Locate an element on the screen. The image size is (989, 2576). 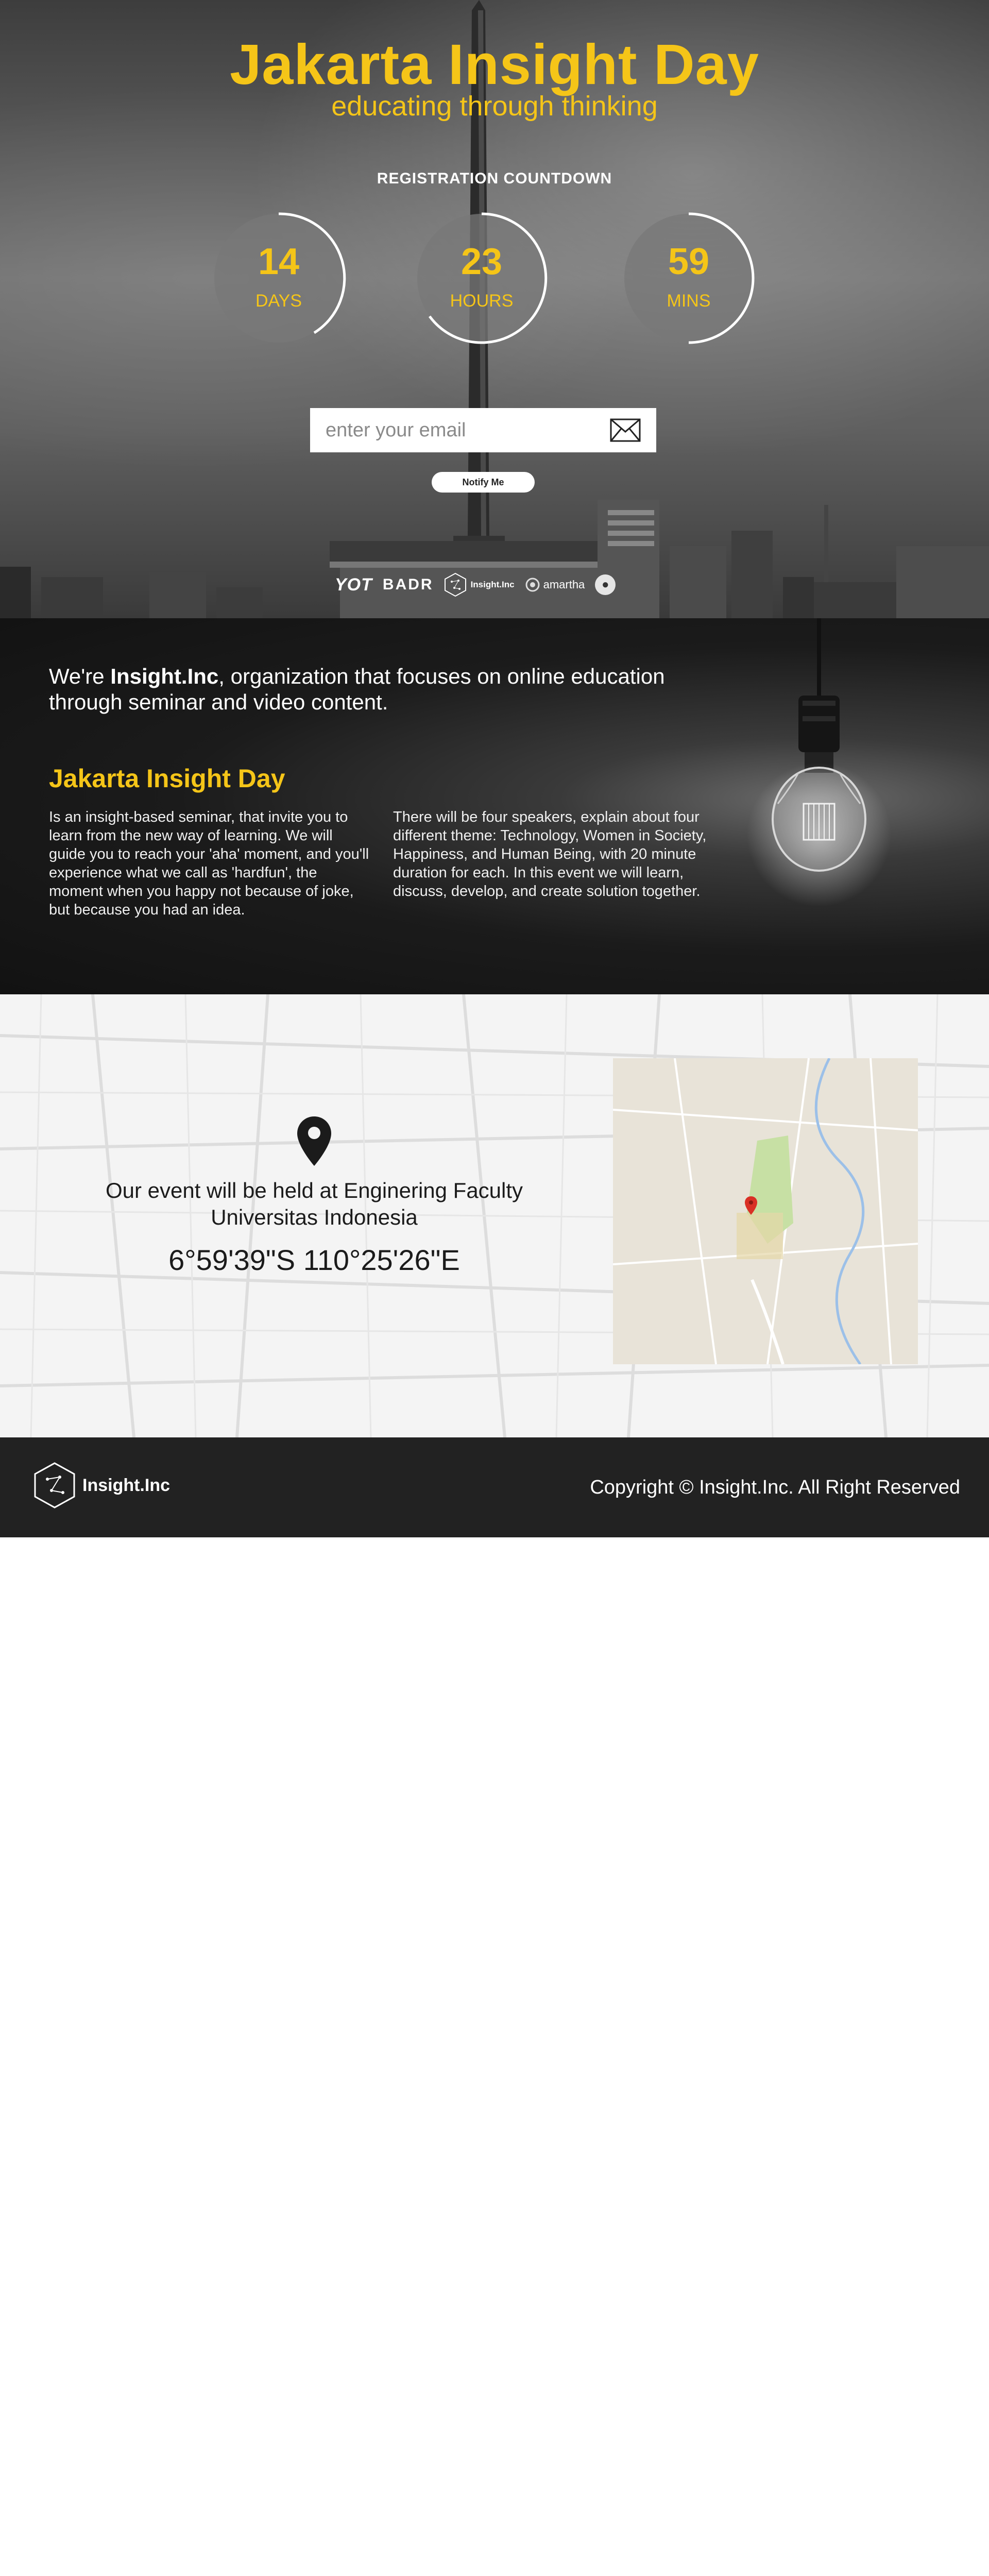
flower-icon is located at coordinates (532, 585).